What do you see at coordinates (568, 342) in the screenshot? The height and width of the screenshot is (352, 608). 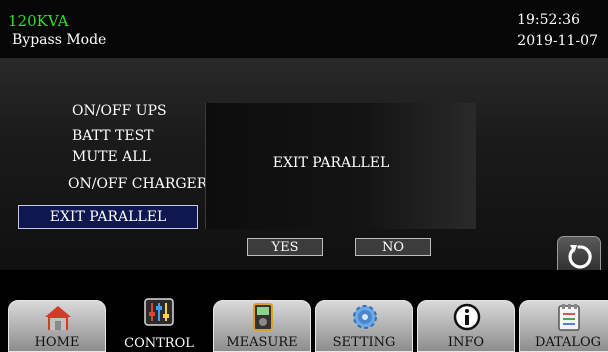 I see `tab-datalog-label: DATALOG` at bounding box center [568, 342].